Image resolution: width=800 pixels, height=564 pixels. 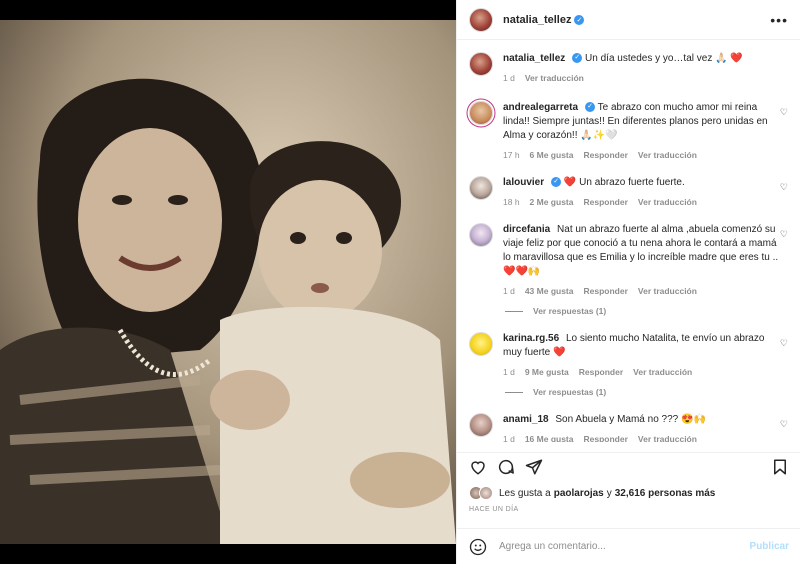 What do you see at coordinates (665, 493) in the screenshot?
I see `likes-count: 32,616 personas más` at bounding box center [665, 493].